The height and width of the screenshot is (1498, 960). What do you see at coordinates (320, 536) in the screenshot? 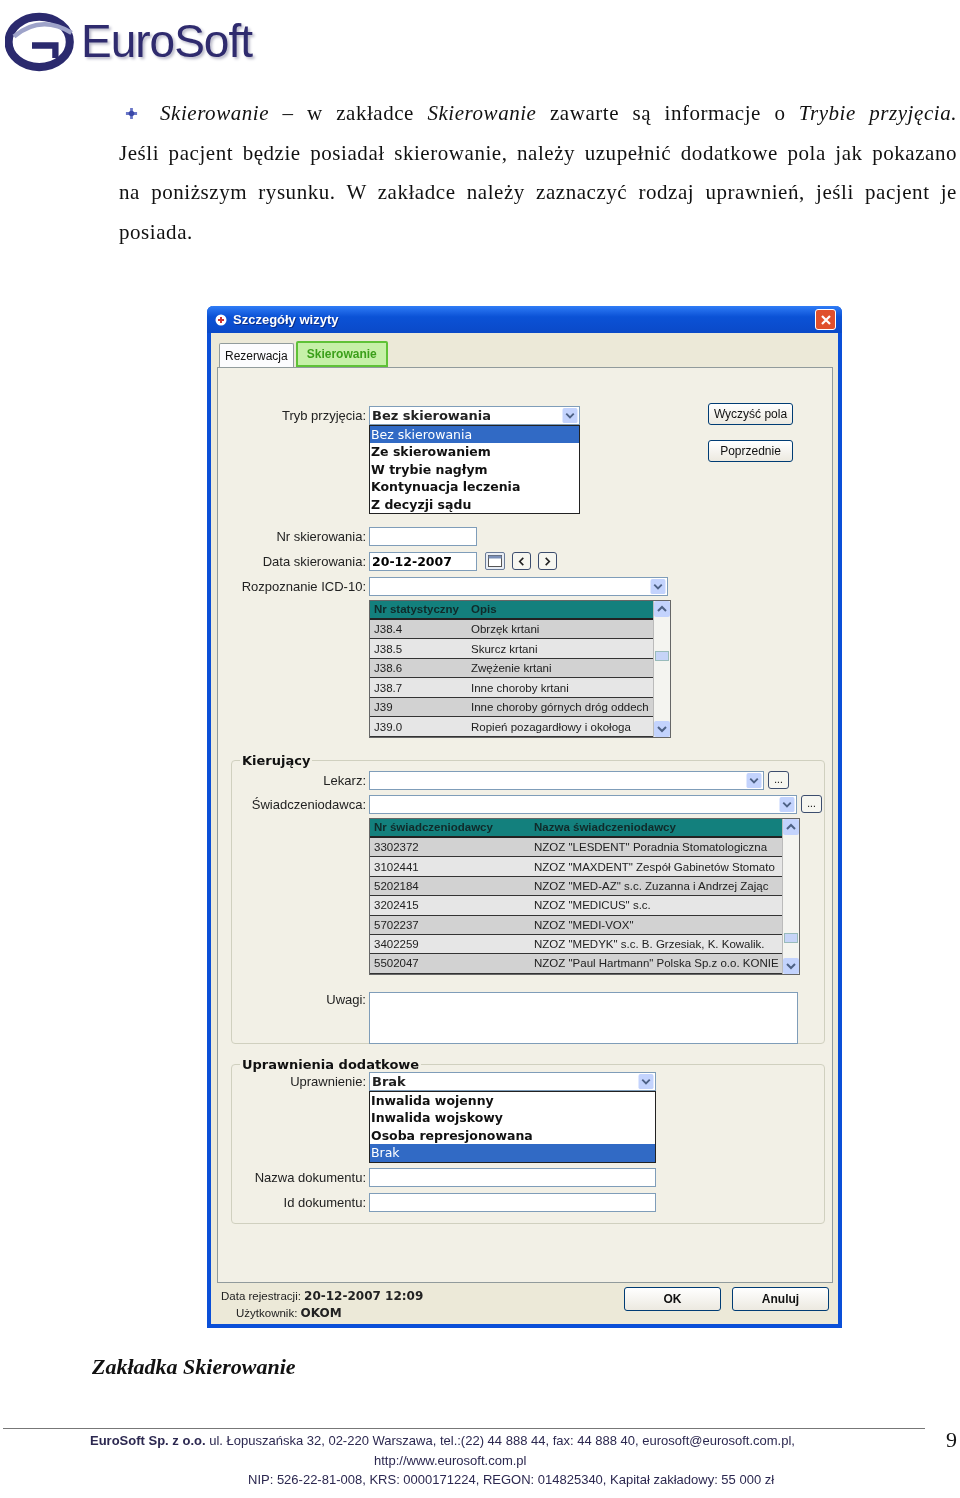
I see `field-label: Nr skierowania:` at bounding box center [320, 536].